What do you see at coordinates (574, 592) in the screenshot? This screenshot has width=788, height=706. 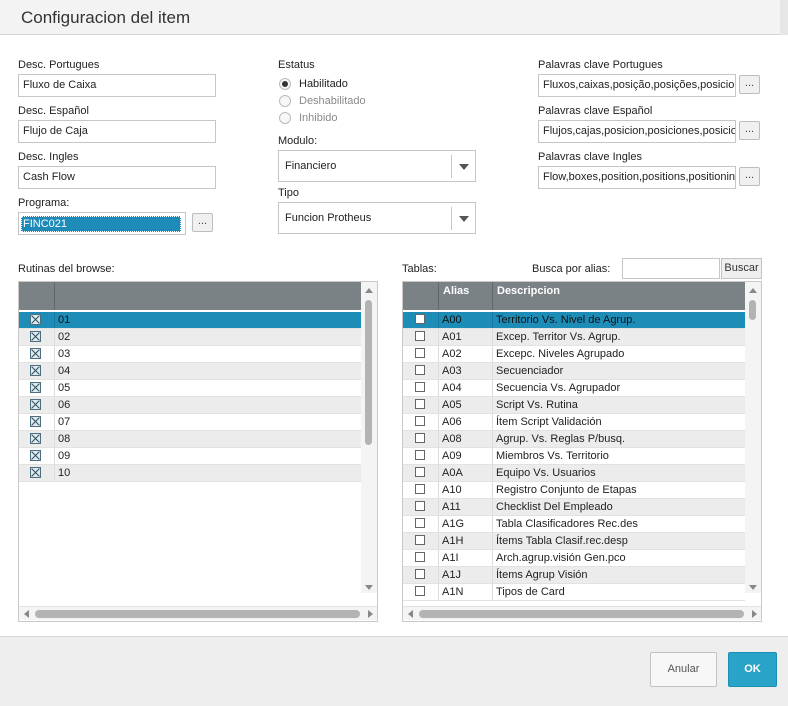 I see `table-row: A1N Tipos de Card` at bounding box center [574, 592].